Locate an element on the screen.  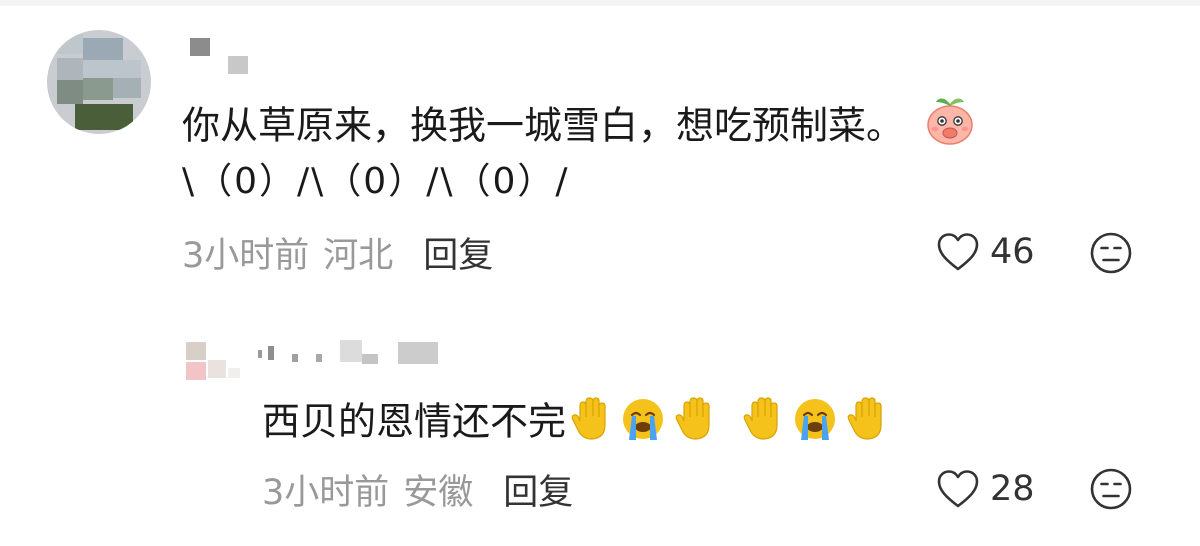
comment-meta: 3小时前 河北 回复 is located at coordinates (337, 252).